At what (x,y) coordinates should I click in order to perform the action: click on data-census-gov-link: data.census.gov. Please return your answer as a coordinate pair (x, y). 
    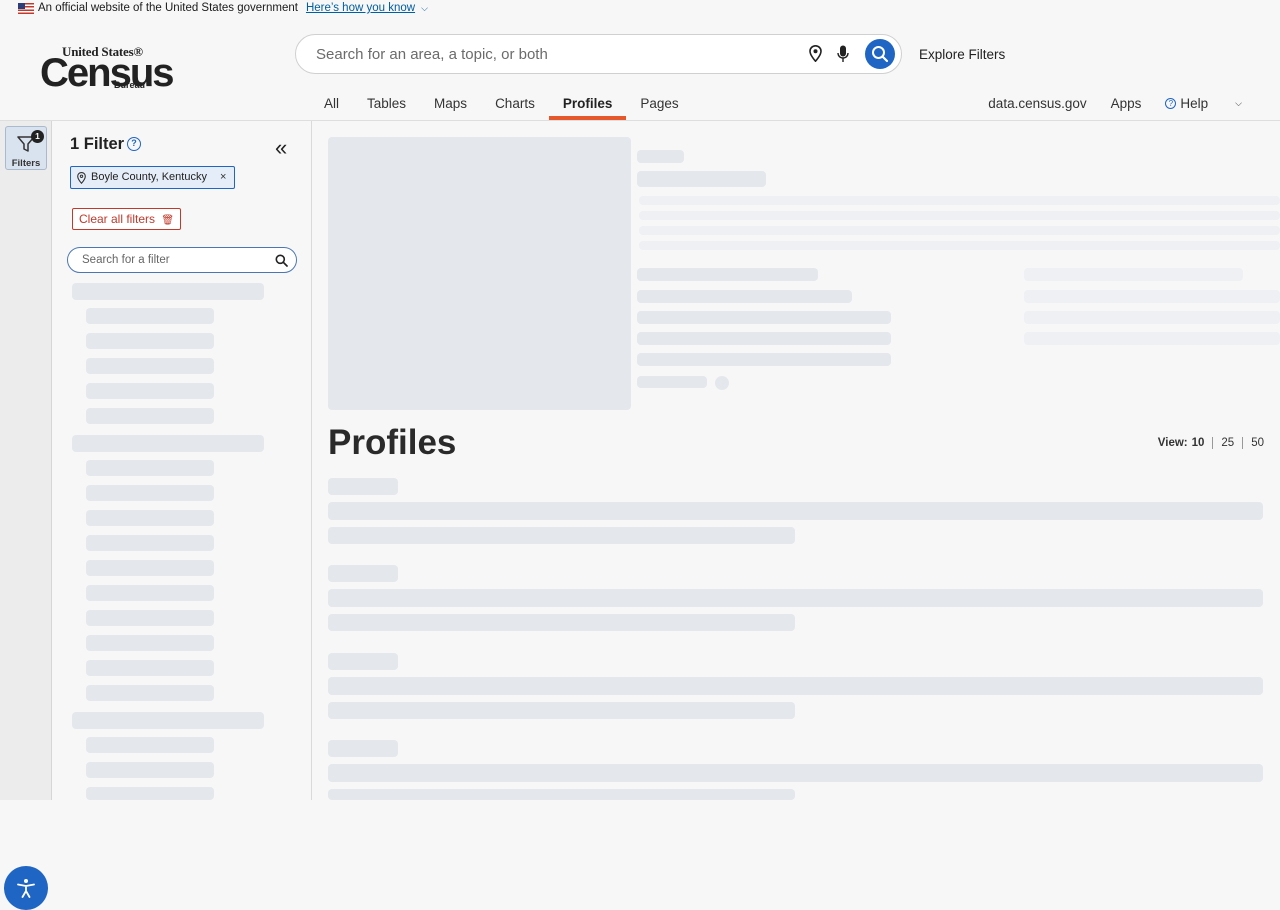
    Looking at the image, I should click on (1037, 103).